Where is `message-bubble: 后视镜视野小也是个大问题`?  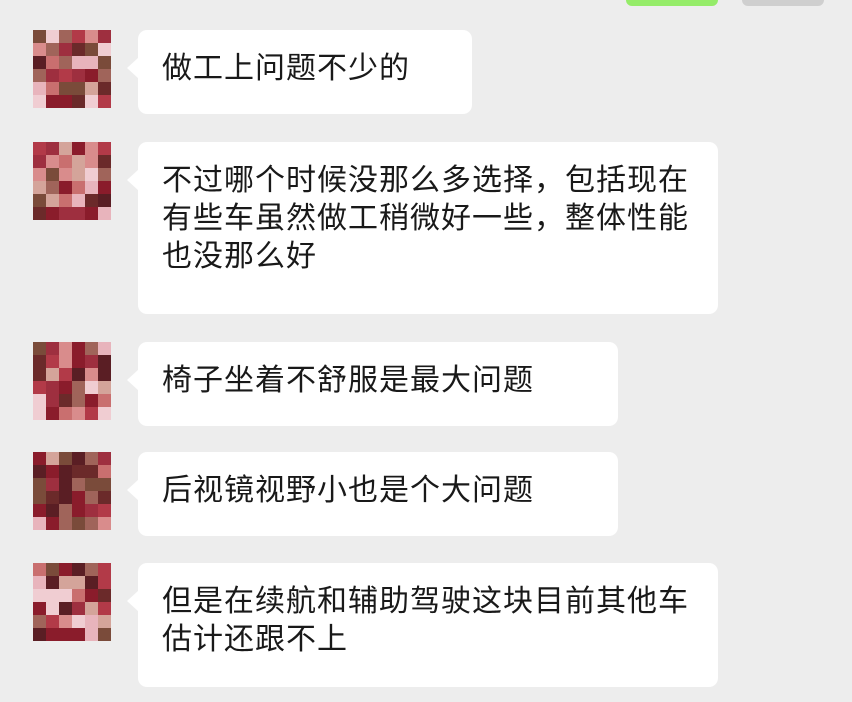 message-bubble: 后视镜视野小也是个大问题 is located at coordinates (372, 494).